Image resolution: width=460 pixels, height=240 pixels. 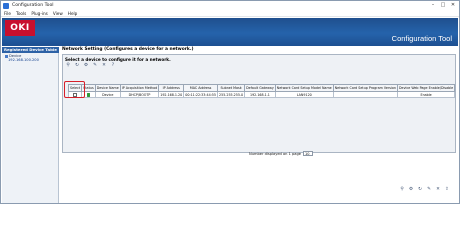 I want to click on device-status-icon, so click(x=89, y=94).